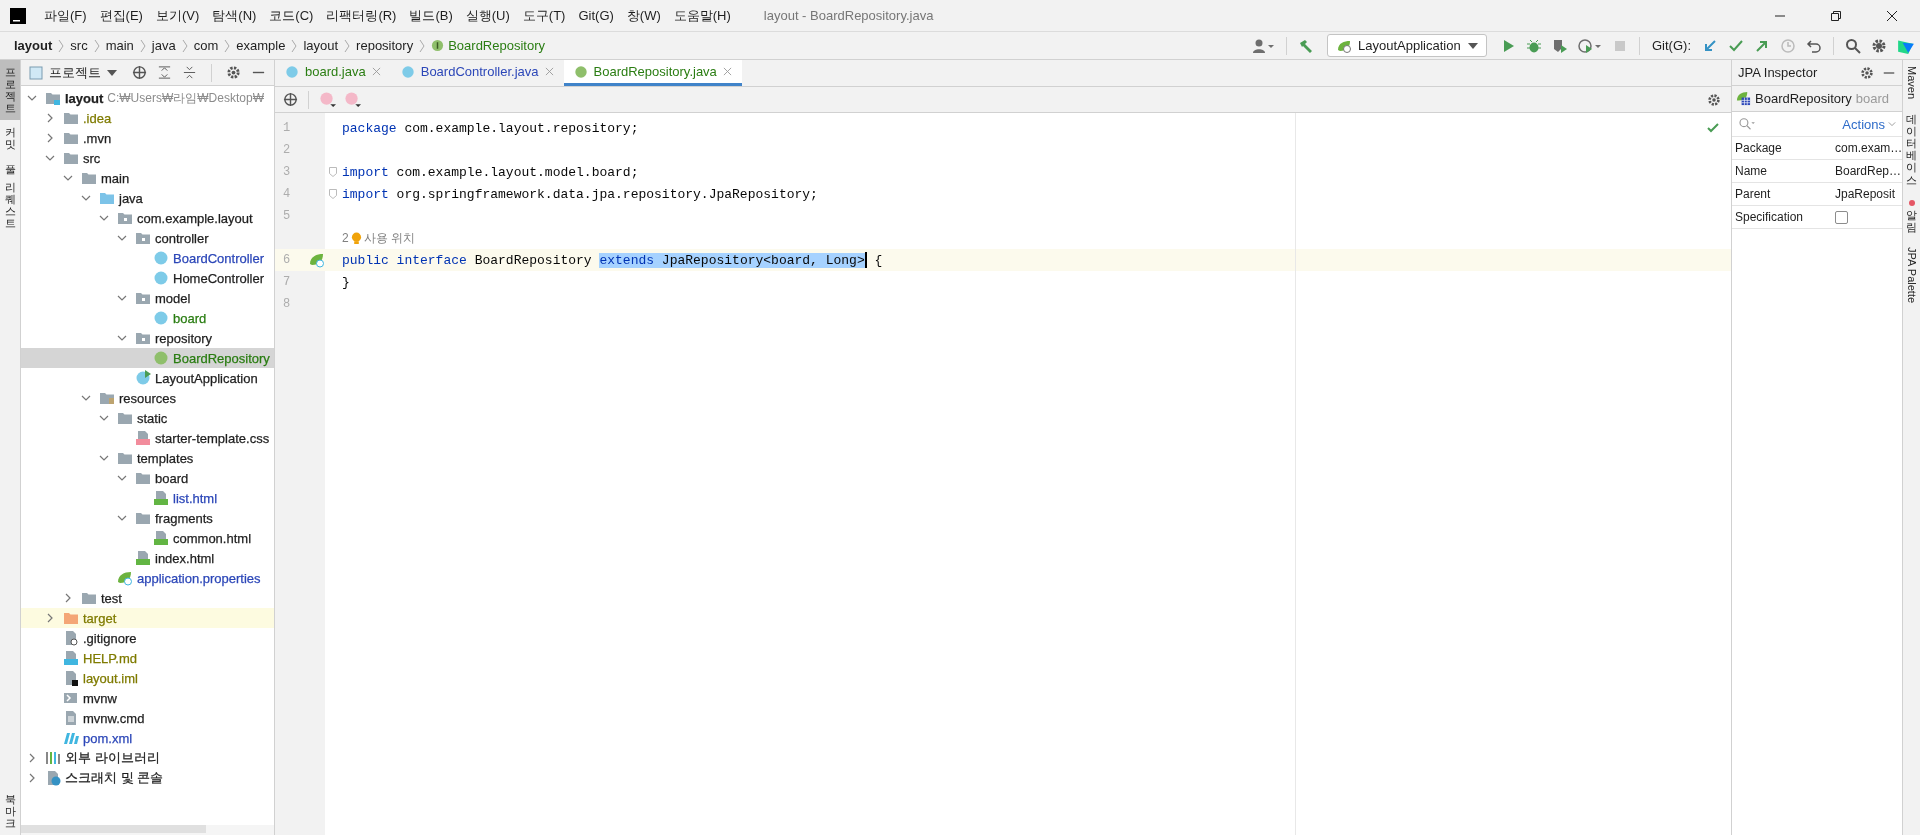 The height and width of the screenshot is (835, 1920). What do you see at coordinates (65, 15) in the screenshot?
I see `menu-item: 파일(F)` at bounding box center [65, 15].